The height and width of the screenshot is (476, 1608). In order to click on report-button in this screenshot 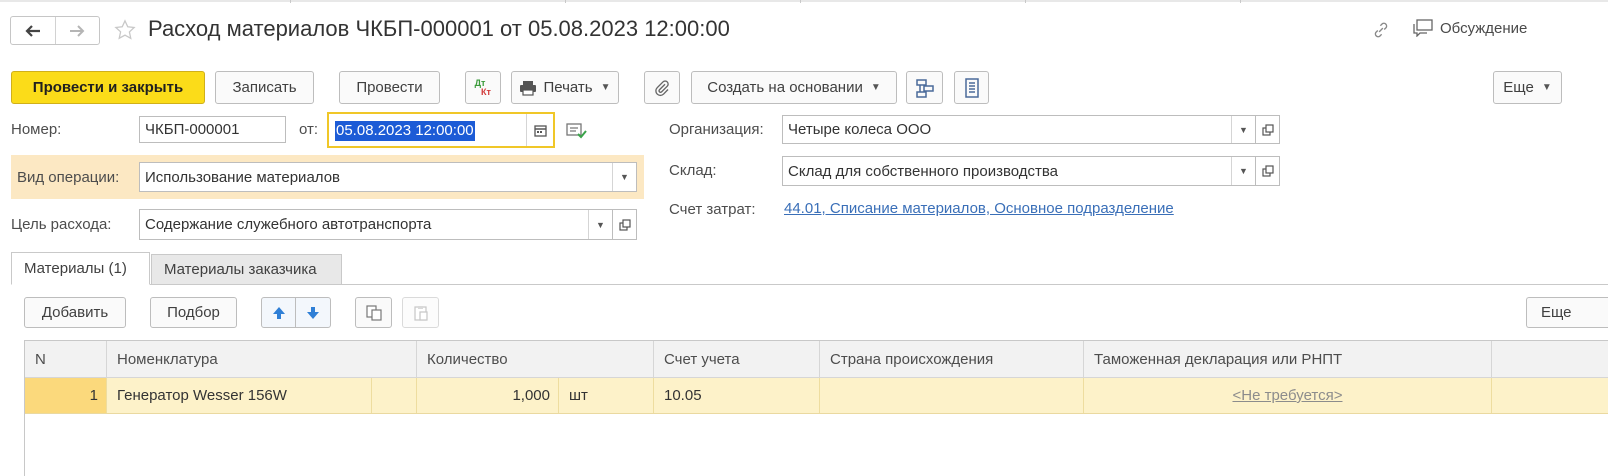, I will do `click(971, 87)`.